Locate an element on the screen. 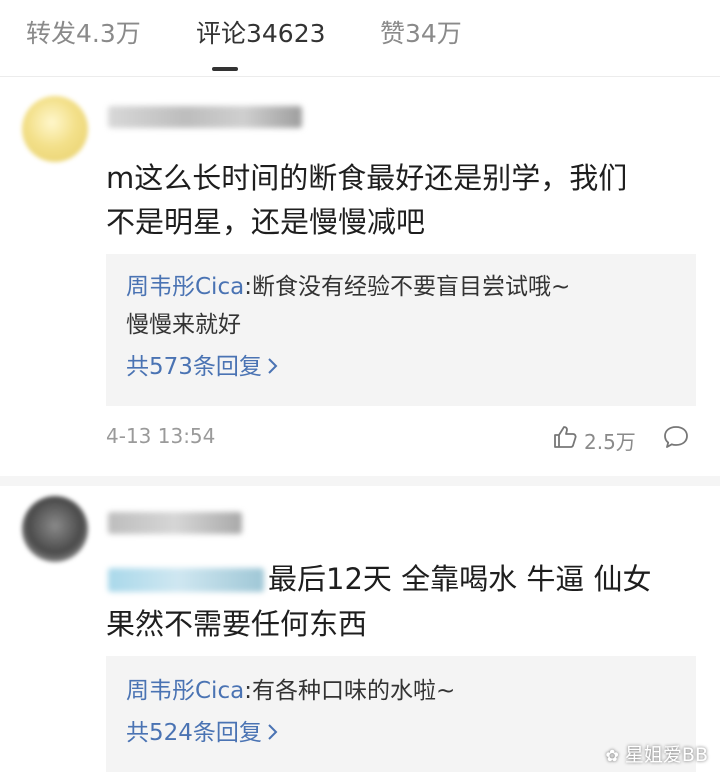 The width and height of the screenshot is (720, 784). reply-line-1: 周韦彤Cica:有各种口味的水啦~ is located at coordinates (290, 691).